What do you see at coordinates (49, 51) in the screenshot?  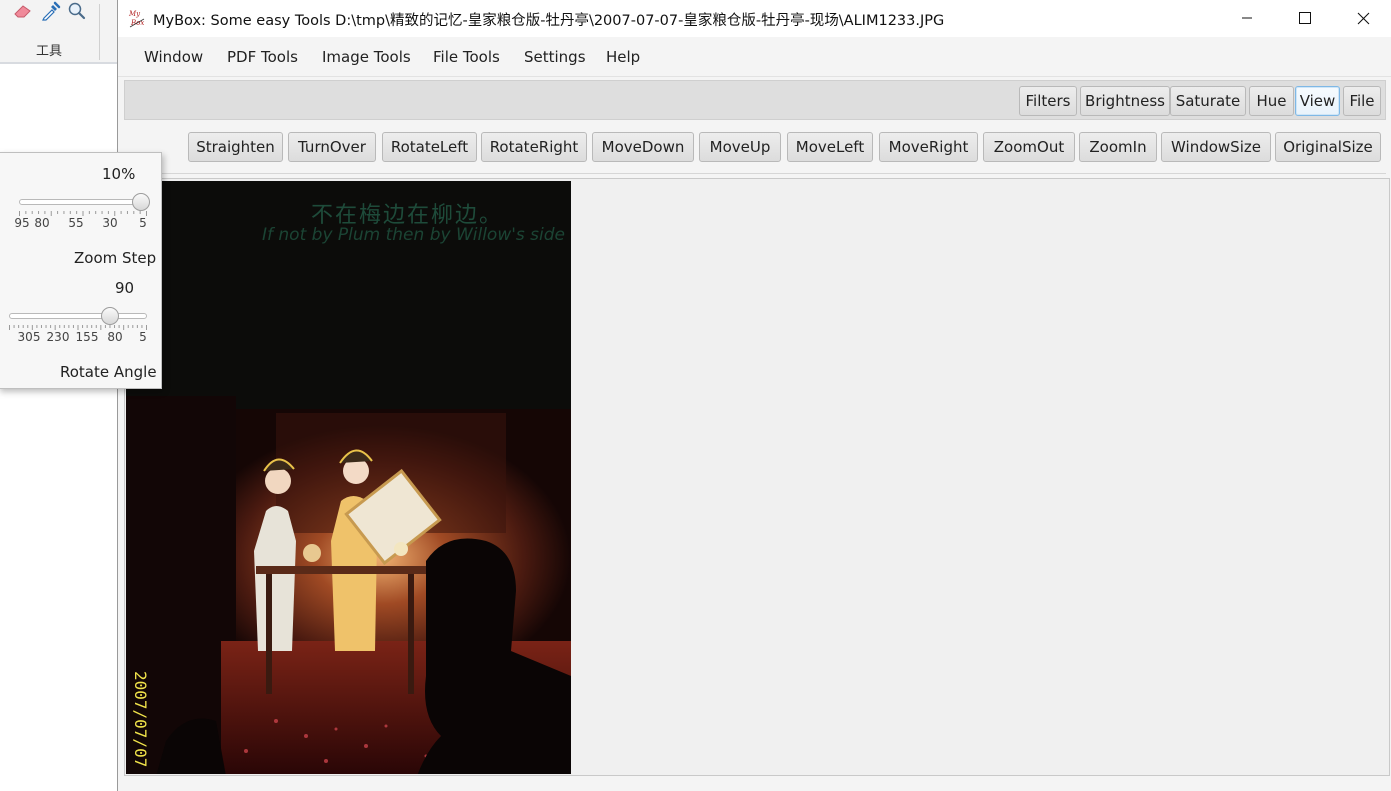 I see `ribbon-group-label: 工具` at bounding box center [49, 51].